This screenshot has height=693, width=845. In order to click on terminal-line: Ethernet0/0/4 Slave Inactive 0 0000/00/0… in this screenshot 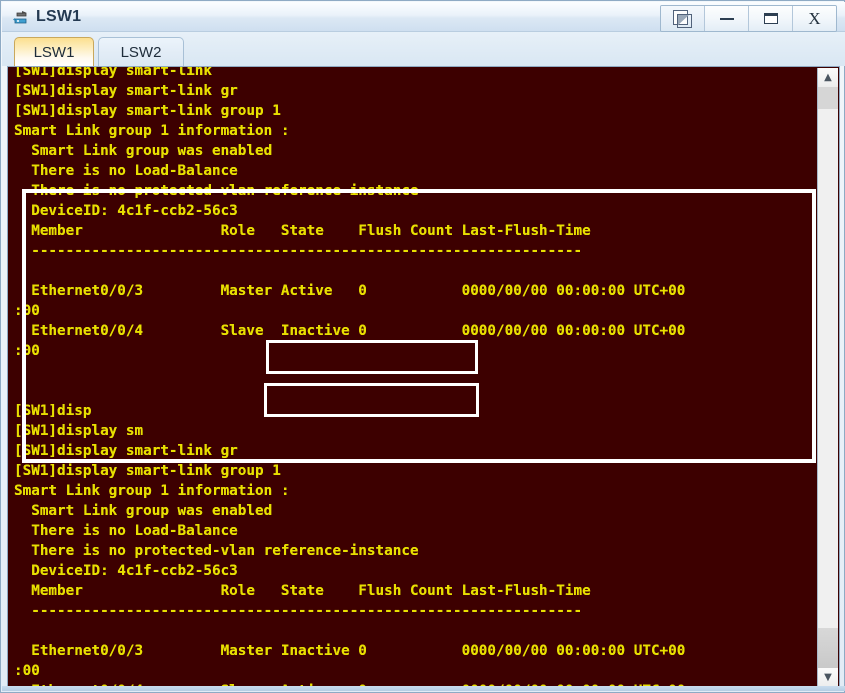, I will do `click(350, 331)`.